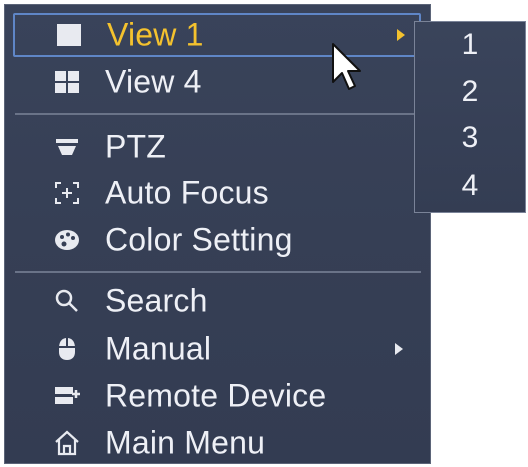 Image resolution: width=528 pixels, height=467 pixels. Describe the element at coordinates (158, 348) in the screenshot. I see `menu-item-label: Manual` at that location.